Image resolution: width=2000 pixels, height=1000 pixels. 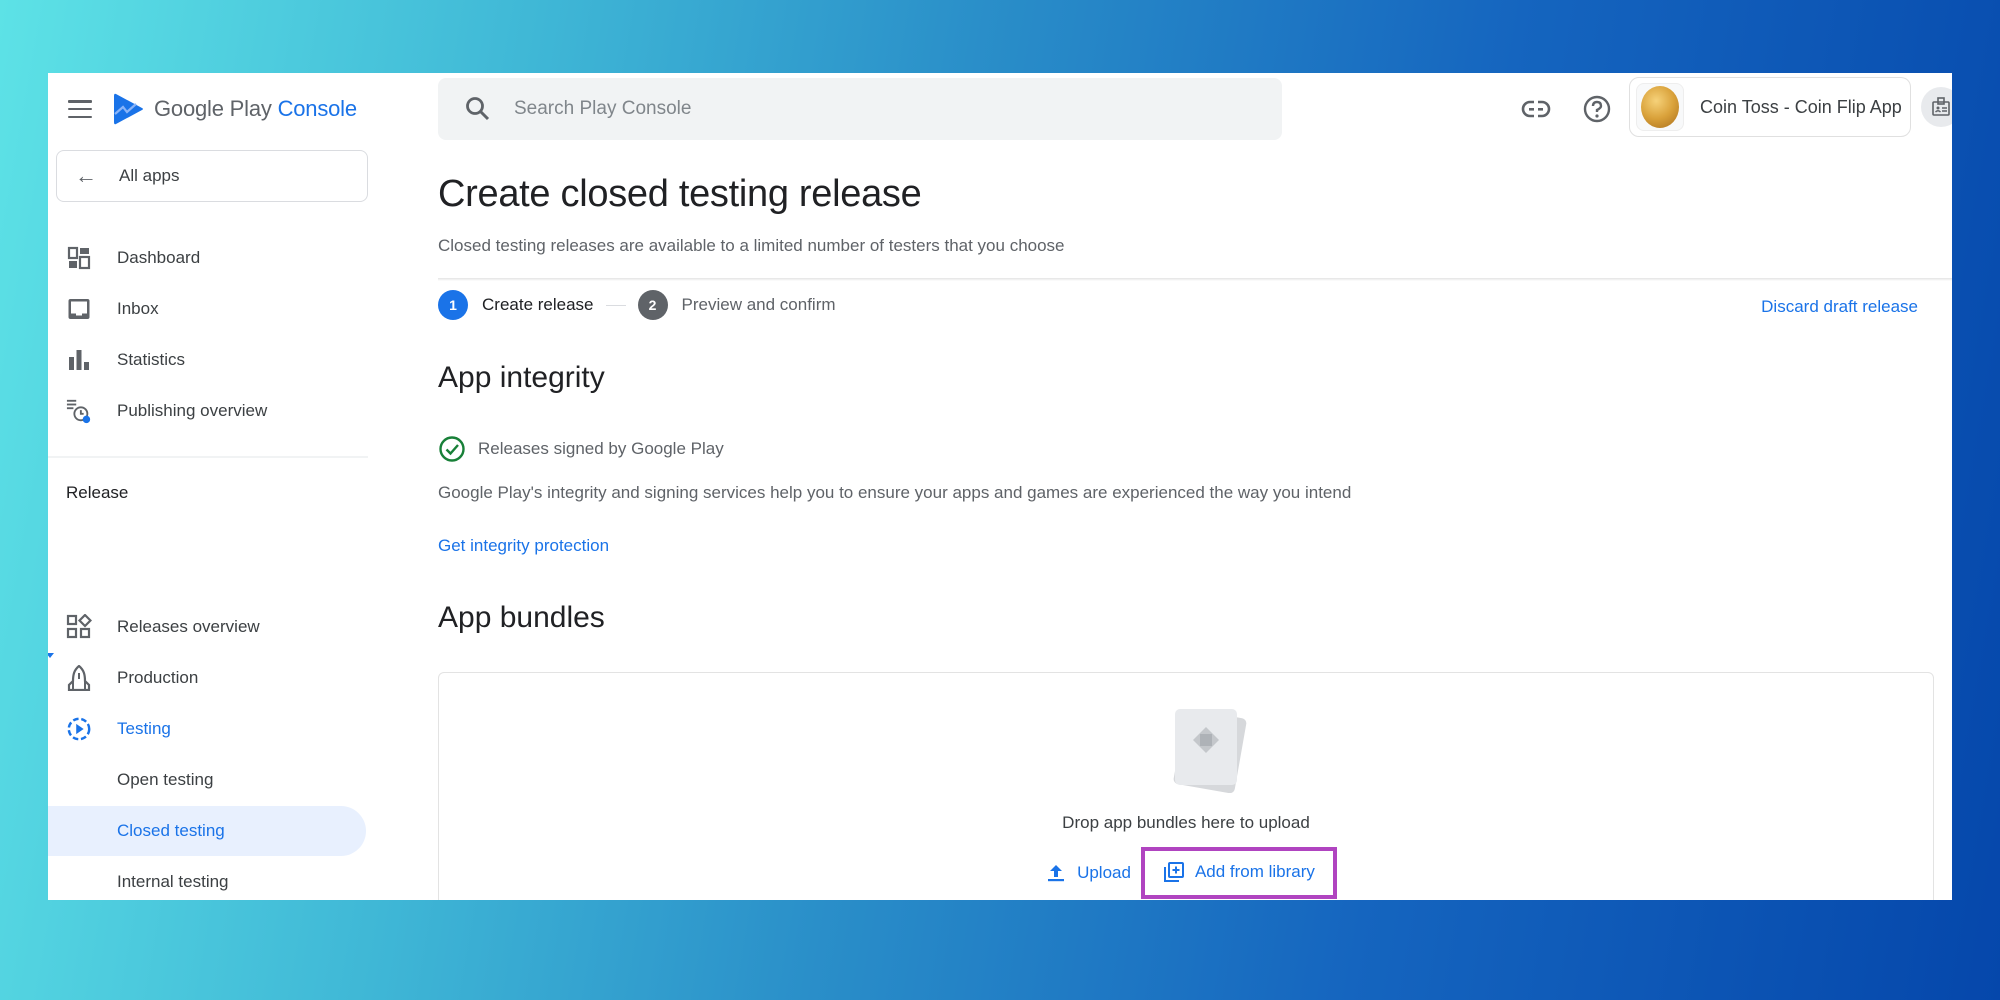 What do you see at coordinates (207, 258) in the screenshot?
I see `sidebar-item-dashboard: Dashboard` at bounding box center [207, 258].